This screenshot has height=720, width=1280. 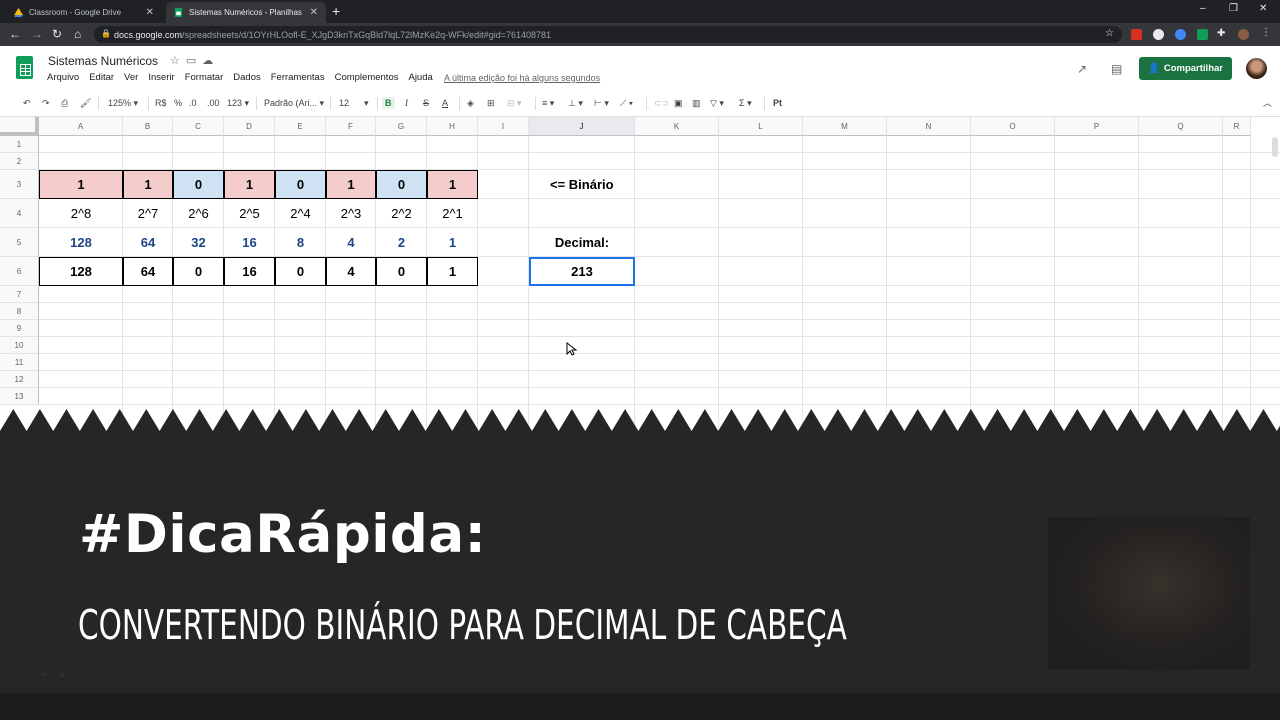 I want to click on bold-button: B, so click(x=388, y=103).